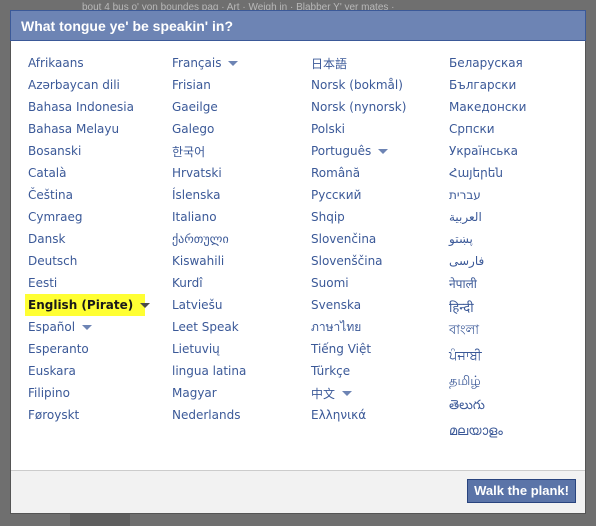 The width and height of the screenshot is (596, 526). Describe the element at coordinates (209, 63) in the screenshot. I see `language-link-fran-ais: Français` at that location.